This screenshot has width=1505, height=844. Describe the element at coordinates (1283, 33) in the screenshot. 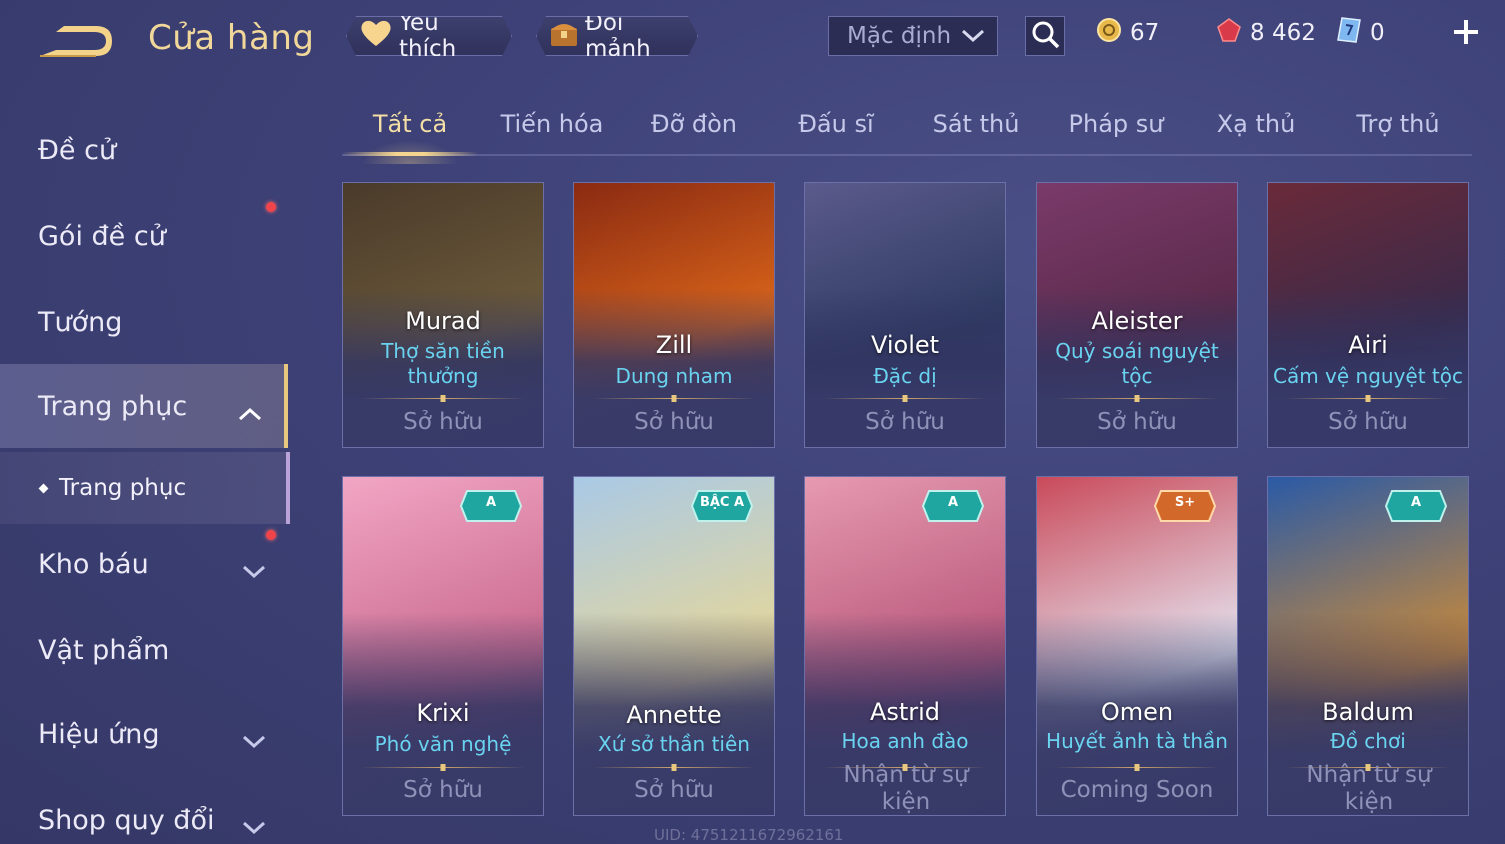

I see `ruby-amount: 8 462` at that location.